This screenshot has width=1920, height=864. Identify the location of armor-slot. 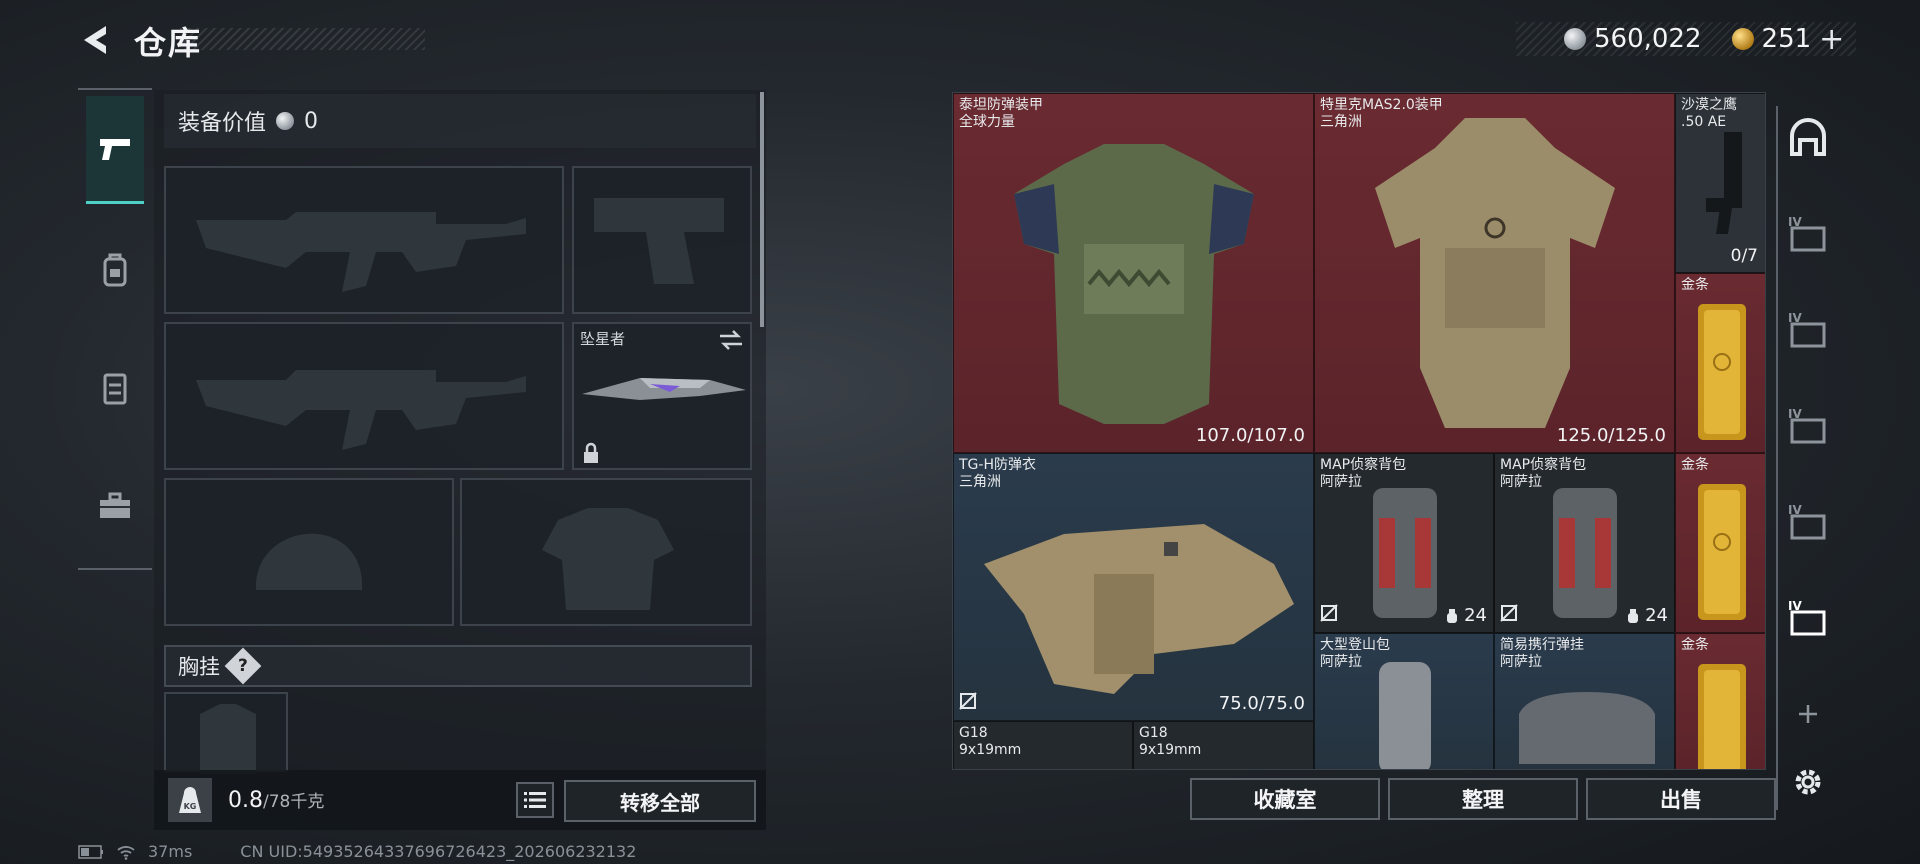
(606, 552).